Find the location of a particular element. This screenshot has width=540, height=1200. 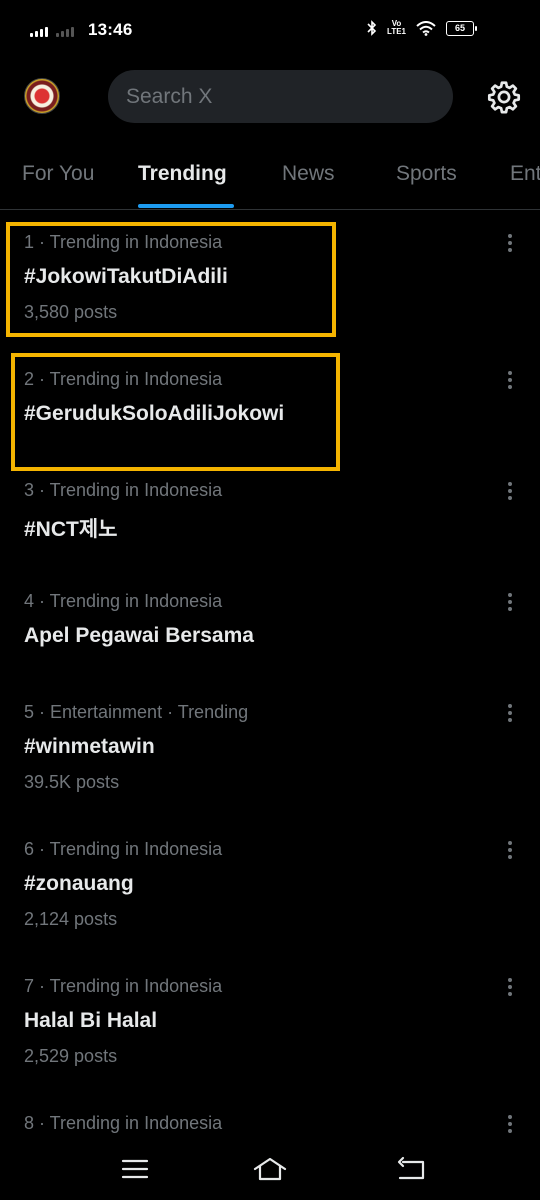

trend-meta: 3 · Trending in Indonesia is located at coordinates (123, 490).